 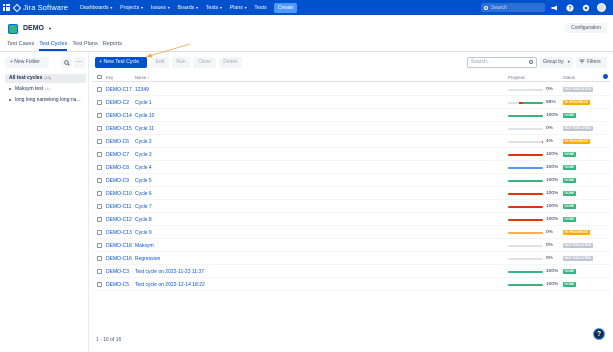 I want to click on help-icon: ?, so click(x=569, y=7).